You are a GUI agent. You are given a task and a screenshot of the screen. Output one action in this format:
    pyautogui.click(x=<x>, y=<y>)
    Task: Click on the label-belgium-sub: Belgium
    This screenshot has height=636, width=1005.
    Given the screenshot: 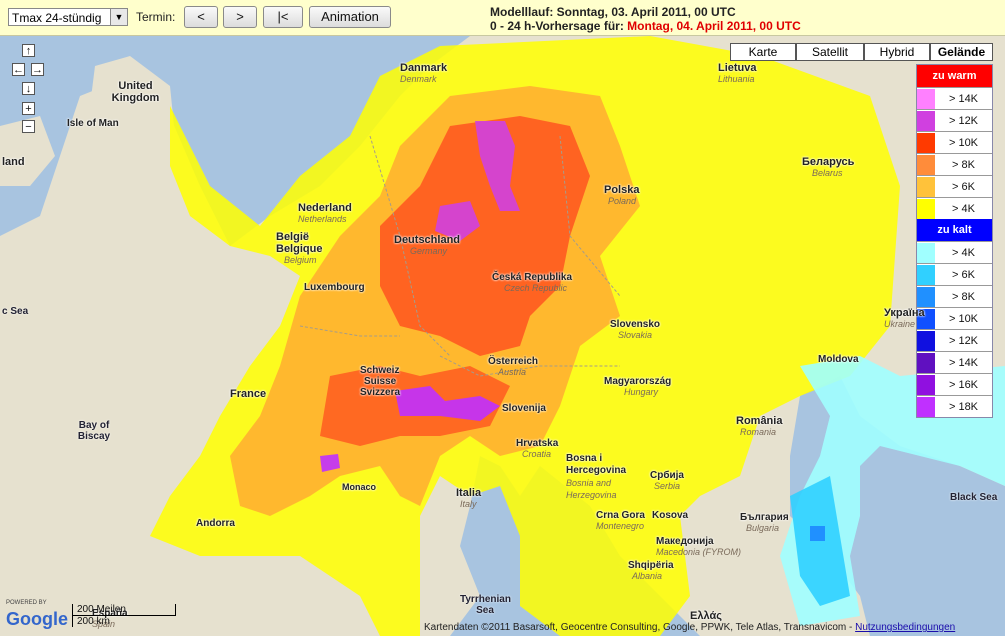 What is the action you would take?
    pyautogui.click(x=300, y=260)
    